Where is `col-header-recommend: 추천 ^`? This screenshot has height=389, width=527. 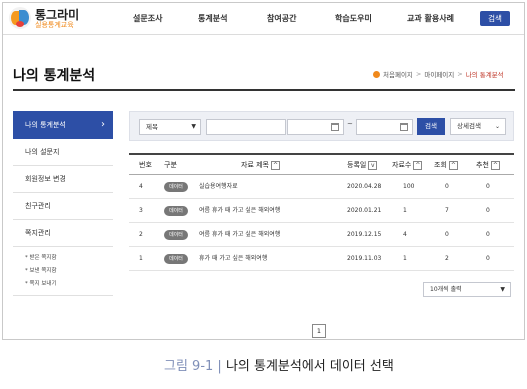
col-header-recommend: 추천 ^ is located at coordinates (488, 165).